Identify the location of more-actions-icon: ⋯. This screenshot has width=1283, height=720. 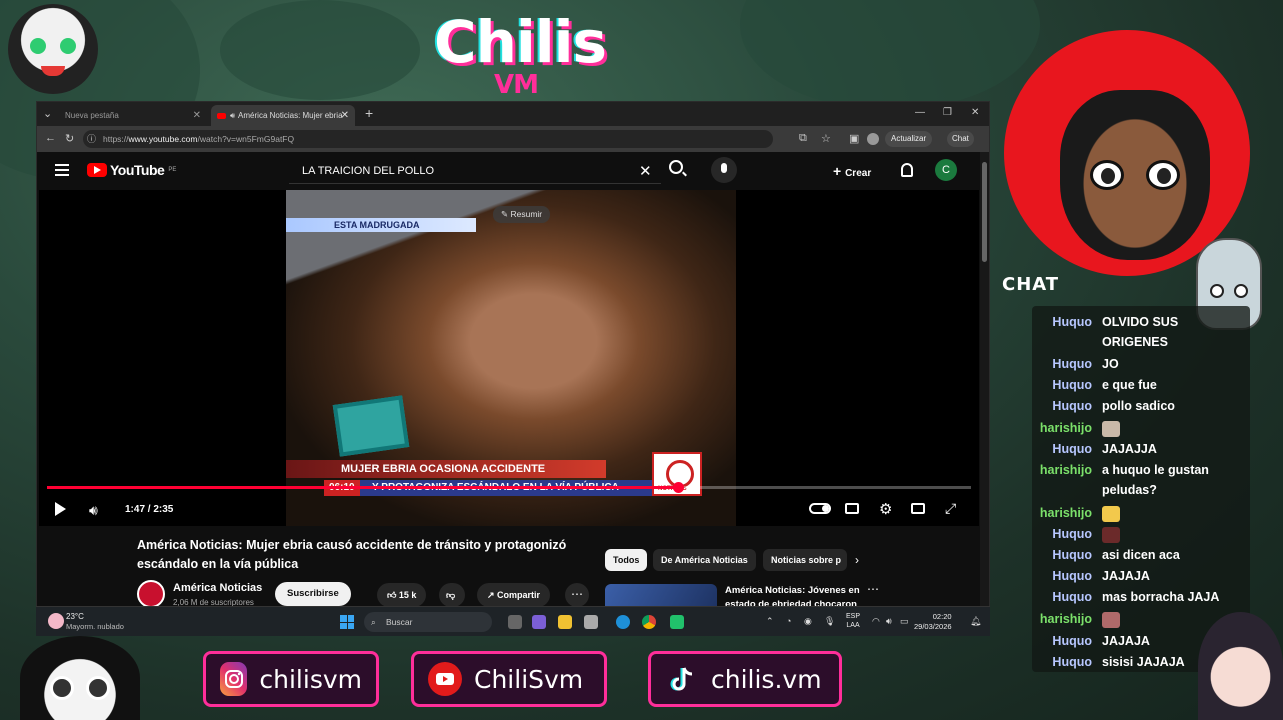
(577, 595).